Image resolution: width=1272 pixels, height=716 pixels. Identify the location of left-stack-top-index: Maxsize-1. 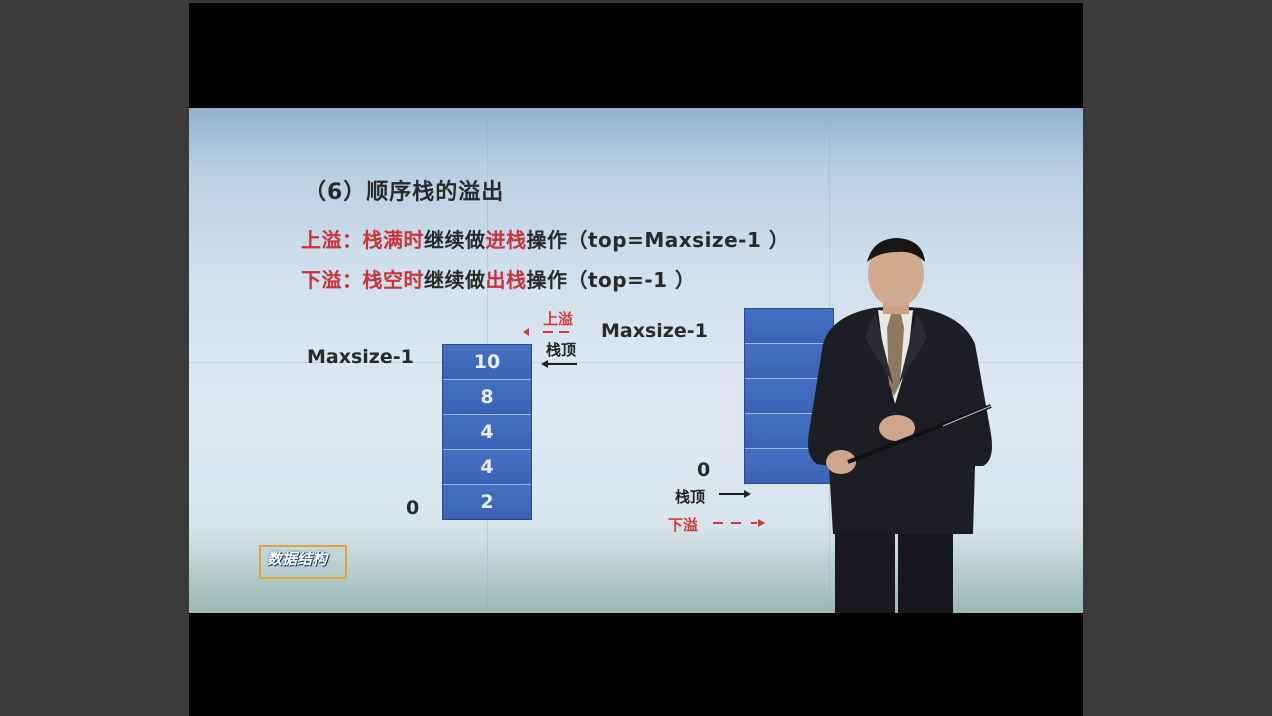
(360, 357).